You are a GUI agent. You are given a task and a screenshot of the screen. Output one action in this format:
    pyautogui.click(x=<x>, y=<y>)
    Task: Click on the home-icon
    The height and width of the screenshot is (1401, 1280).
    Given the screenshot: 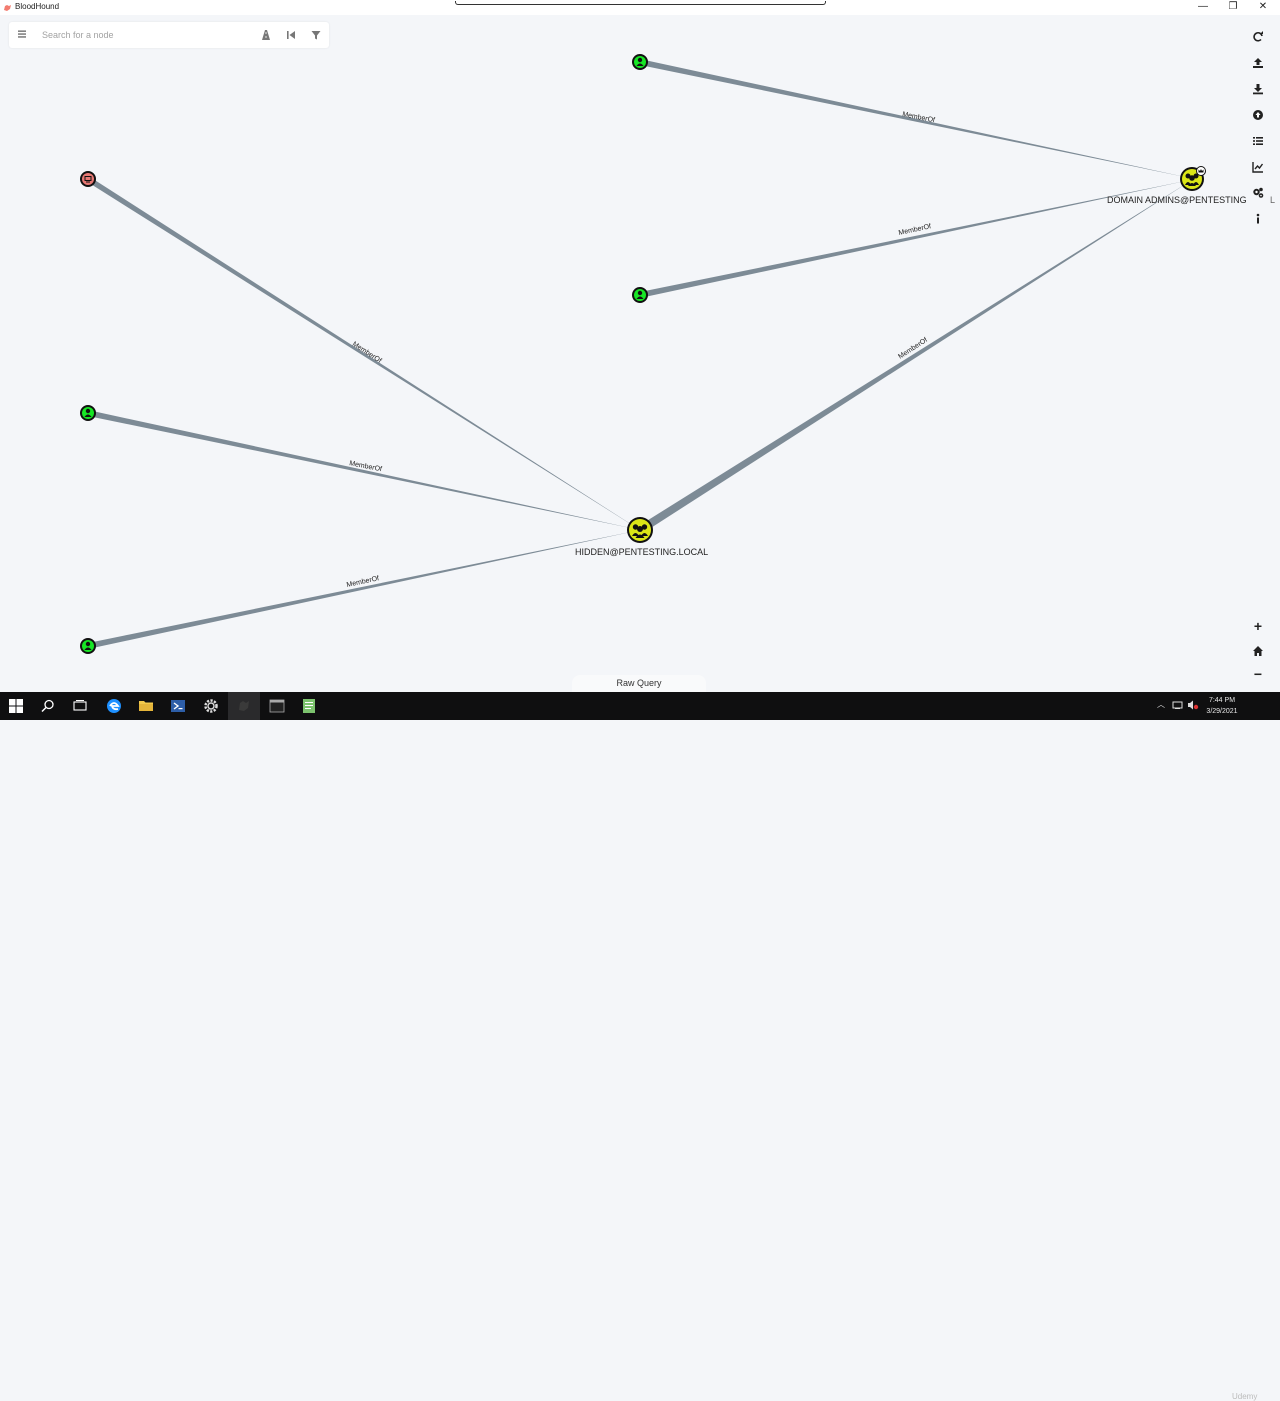 What is the action you would take?
    pyautogui.click(x=1258, y=651)
    